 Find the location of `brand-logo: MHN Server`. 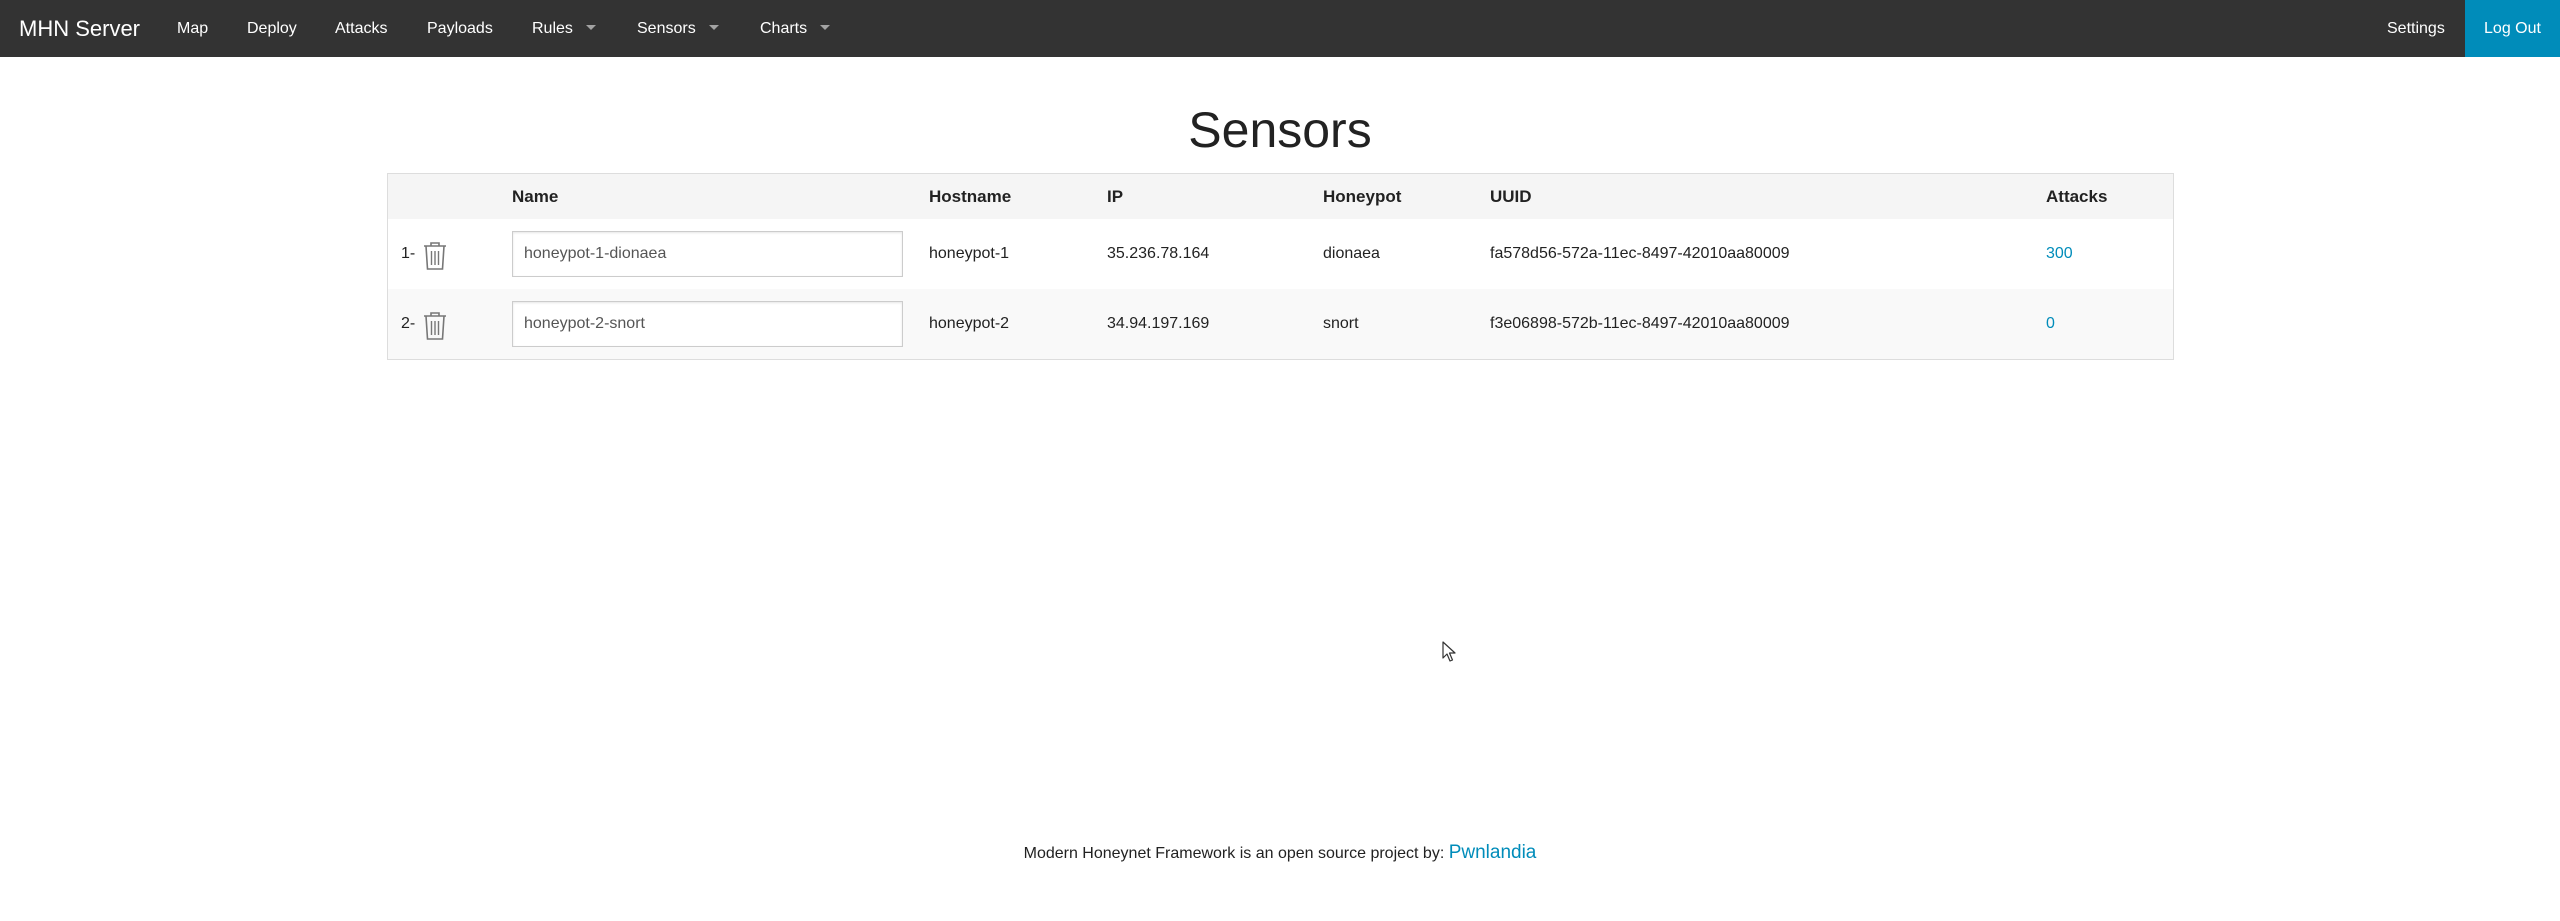

brand-logo: MHN Server is located at coordinates (79, 28).